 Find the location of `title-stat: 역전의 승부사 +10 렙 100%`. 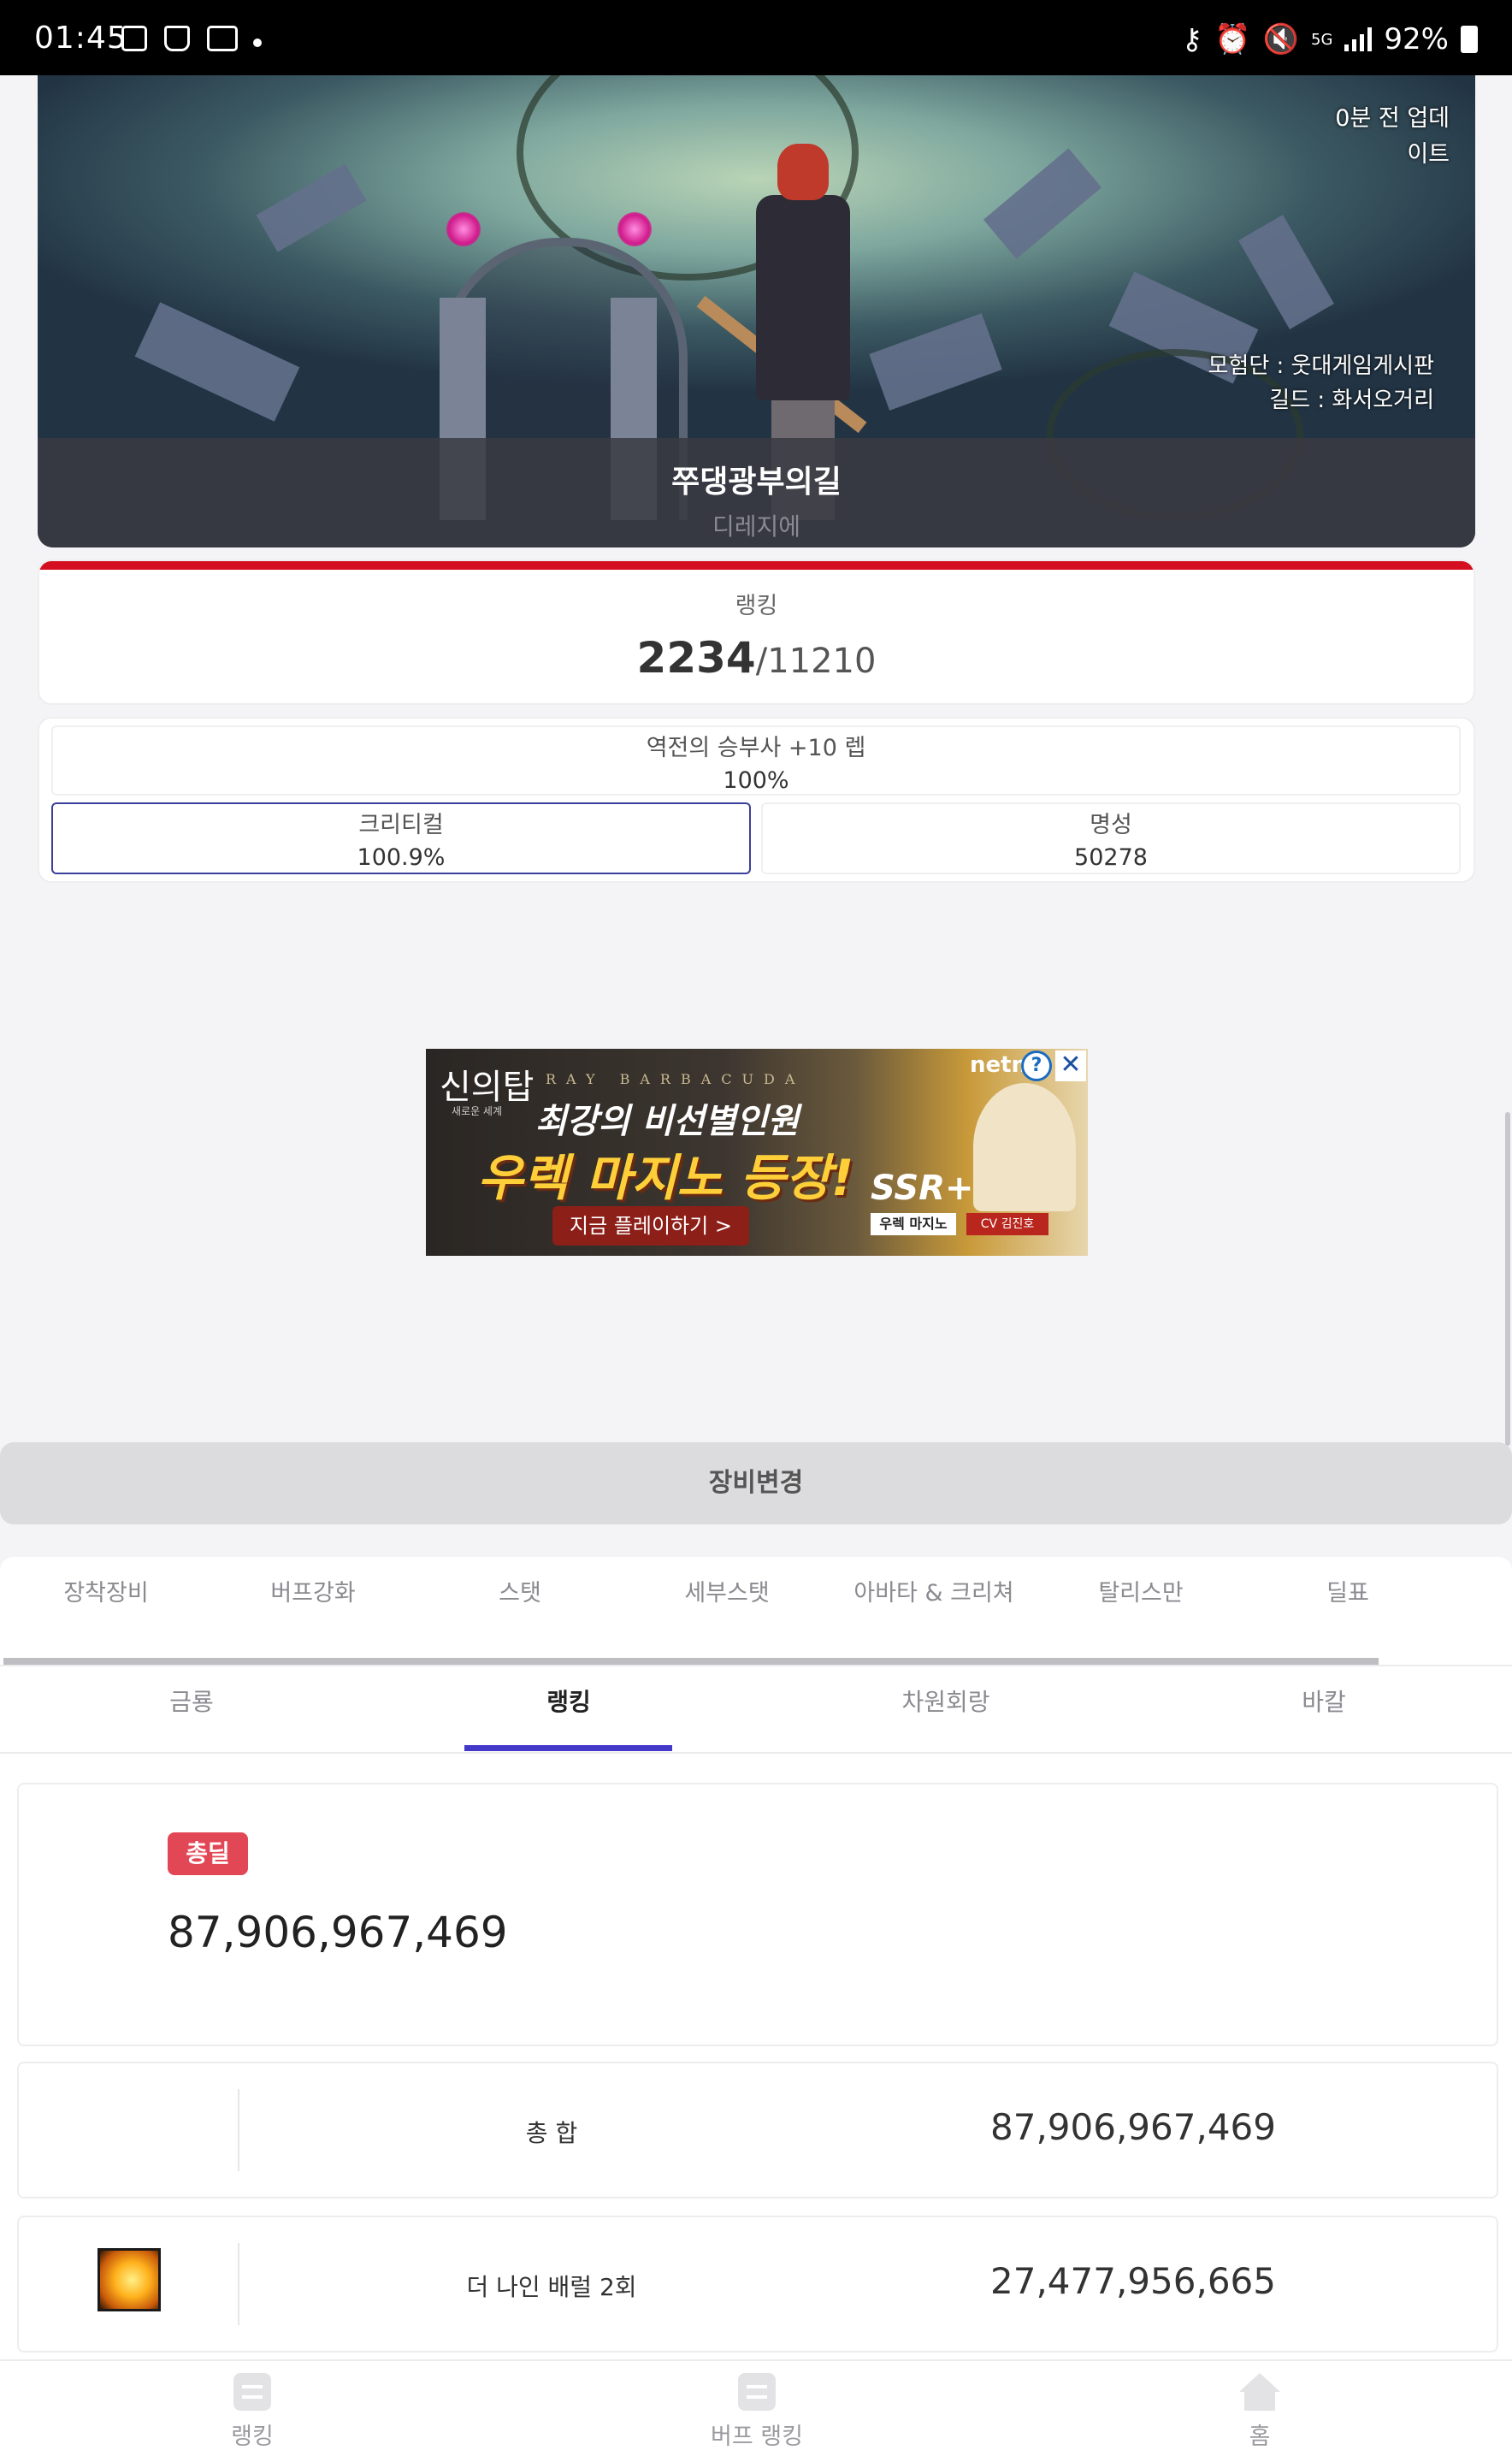

title-stat: 역전의 승부사 +10 렙 100% is located at coordinates (756, 760).